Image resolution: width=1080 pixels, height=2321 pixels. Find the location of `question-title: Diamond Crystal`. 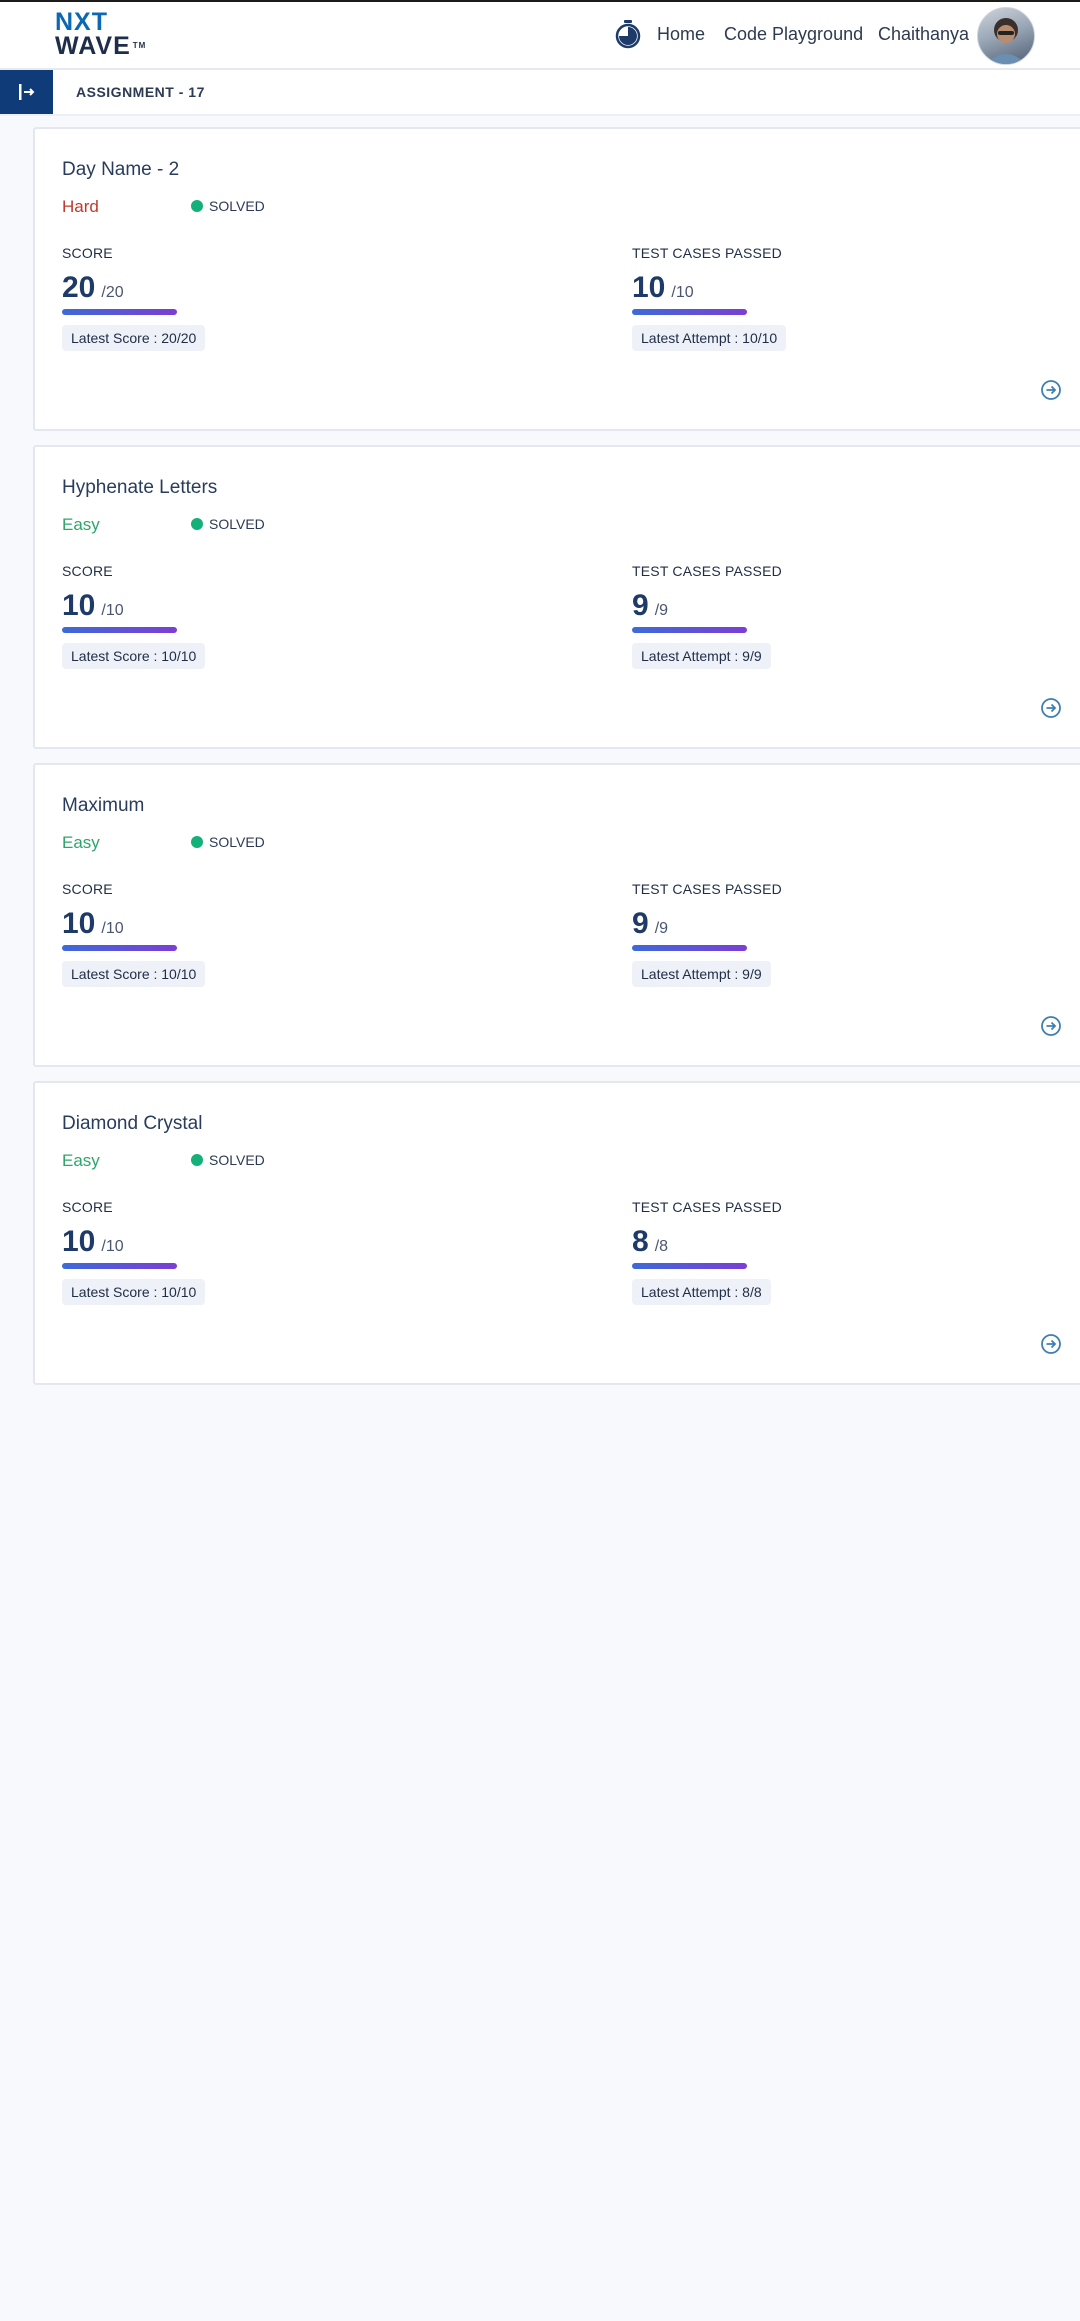

question-title: Diamond Crystal is located at coordinates (132, 1123).